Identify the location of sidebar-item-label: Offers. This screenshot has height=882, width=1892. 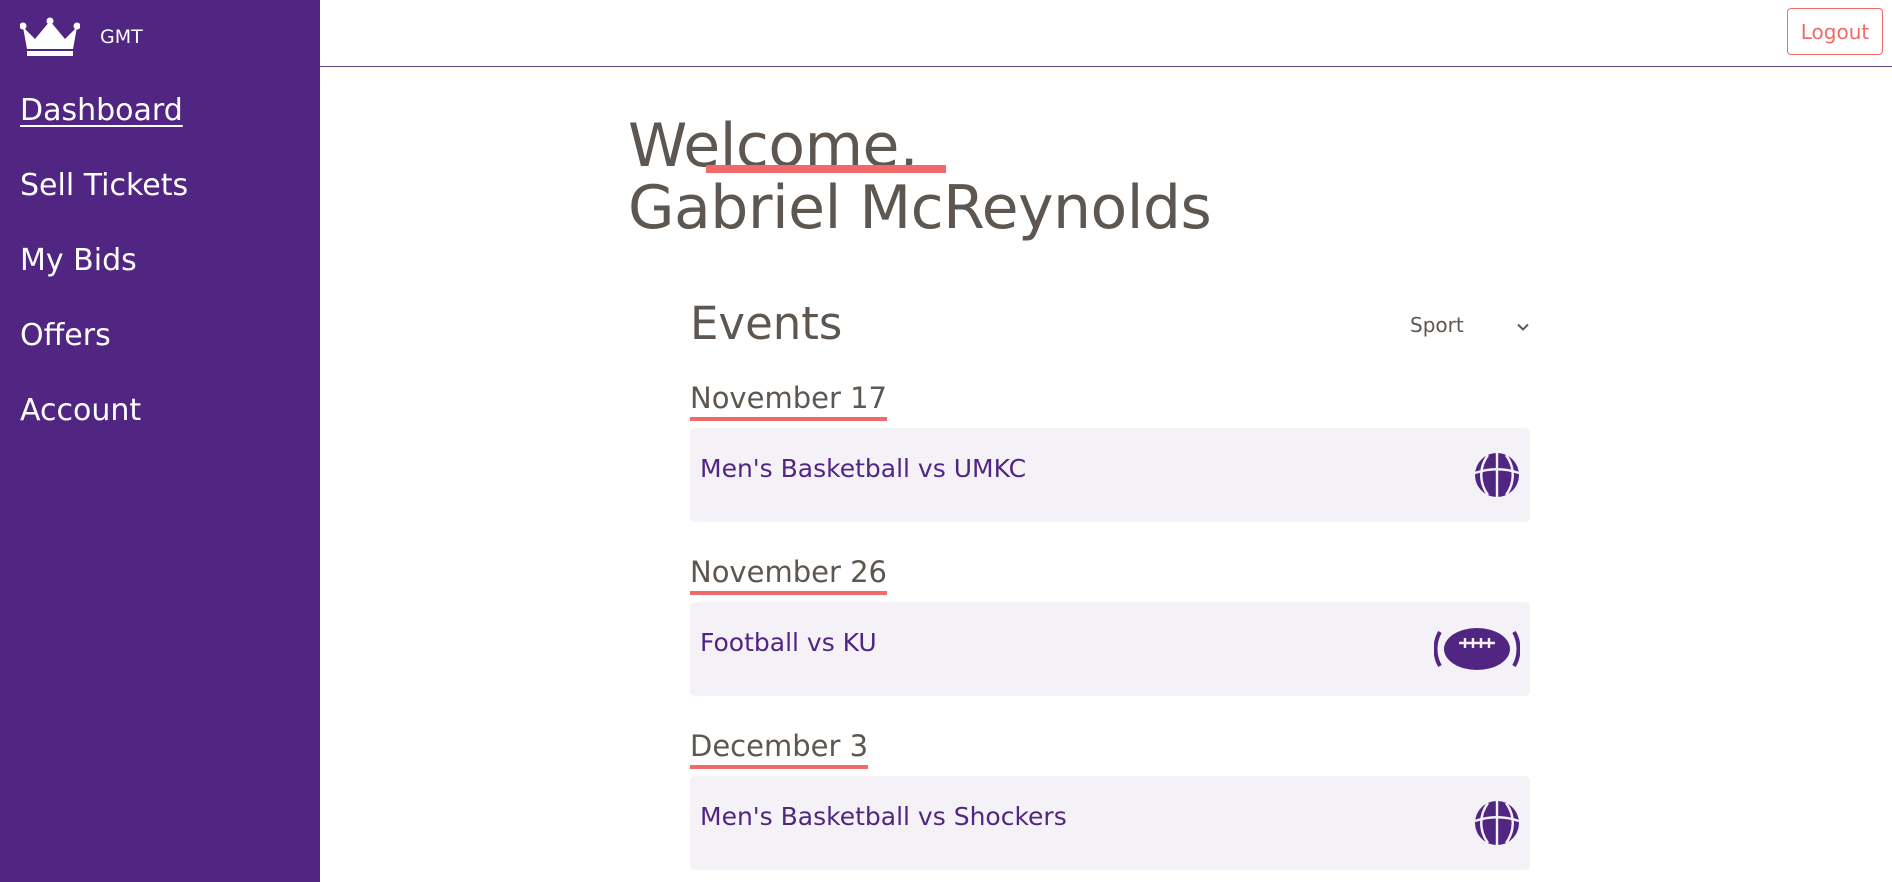
(65, 335).